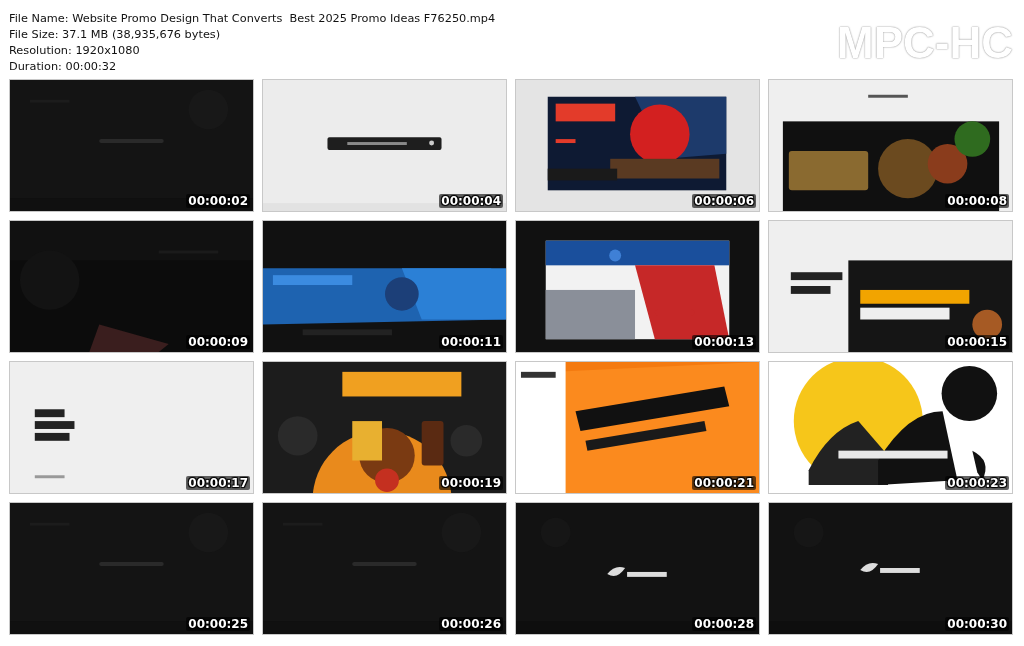 The width and height of the screenshot is (1024, 646). What do you see at coordinates (471, 201) in the screenshot?
I see `timestamp: 00:00:04` at bounding box center [471, 201].